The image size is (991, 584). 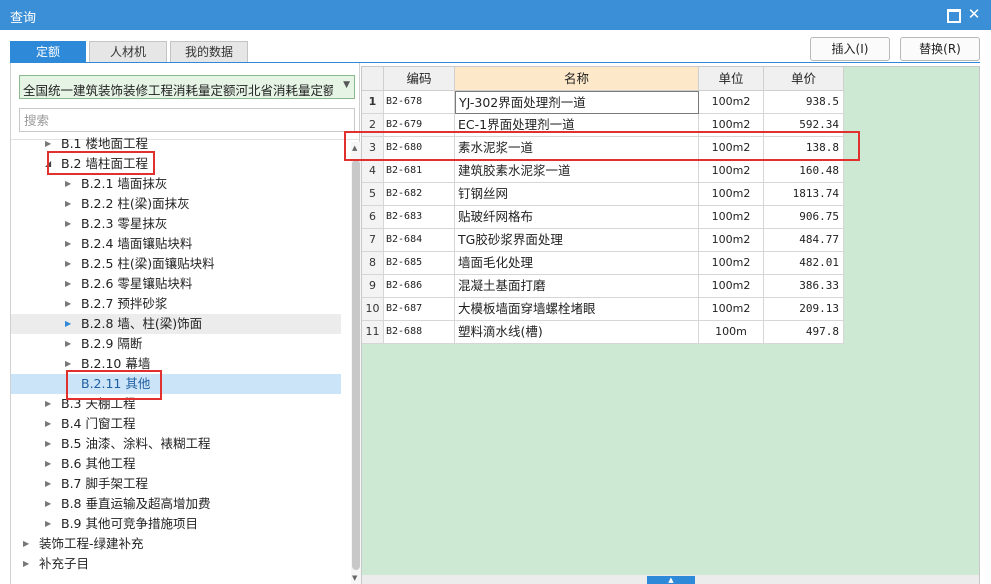 What do you see at coordinates (577, 286) in the screenshot?
I see `name-cell: 混凝土基面打磨` at bounding box center [577, 286].